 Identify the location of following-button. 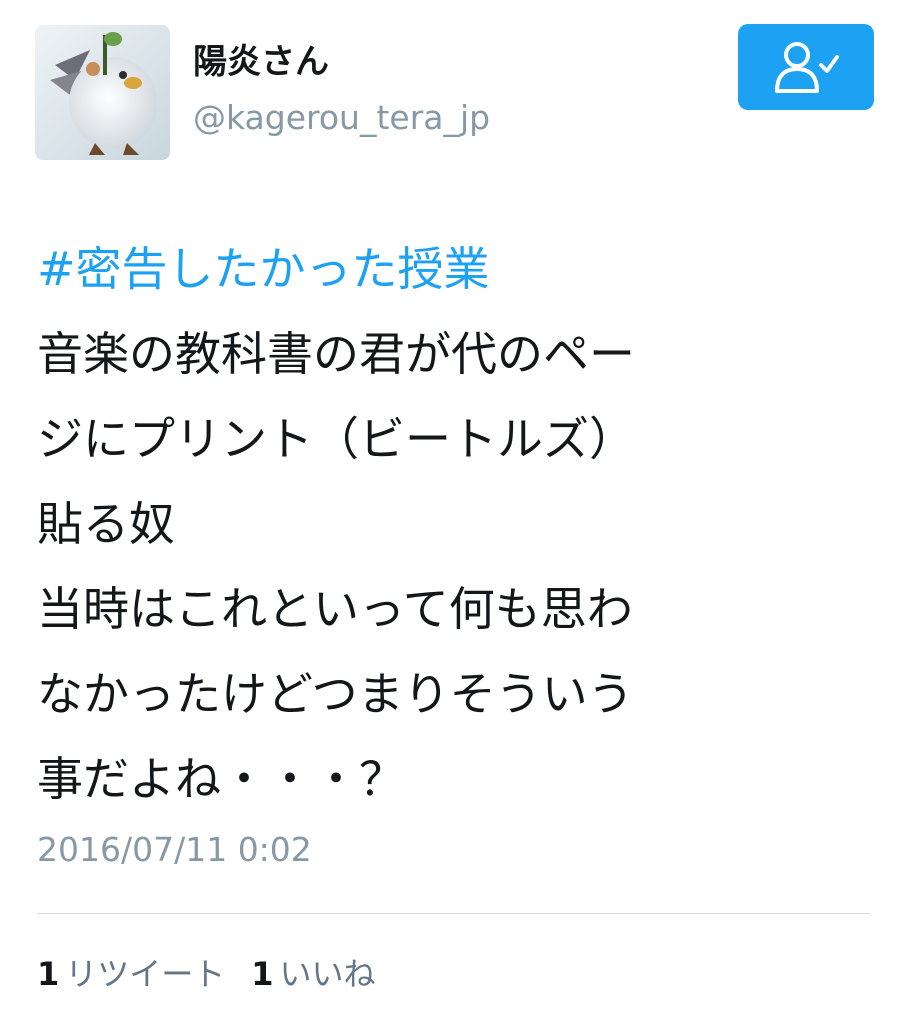
(806, 67).